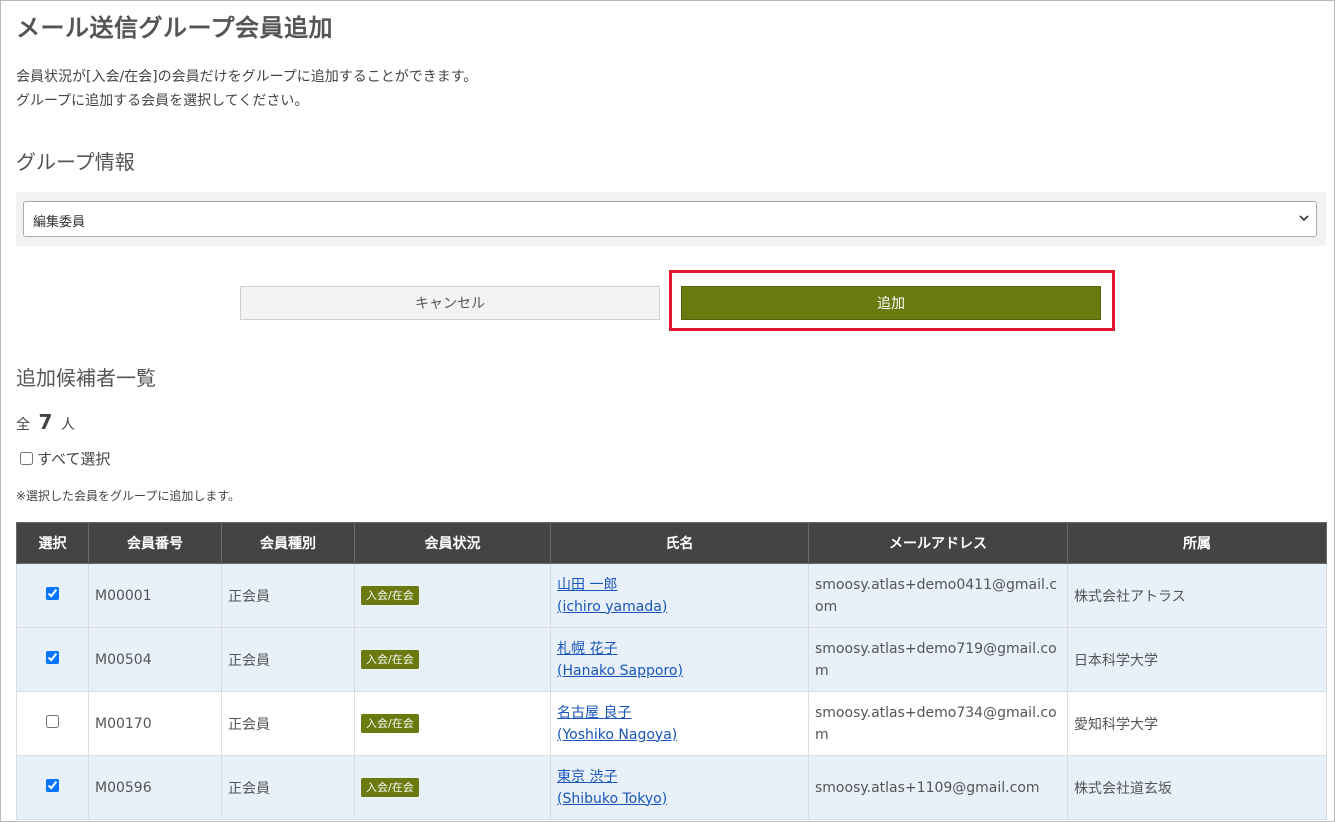  Describe the element at coordinates (288, 543) in the screenshot. I see `header-member-type: 会員種別` at that location.